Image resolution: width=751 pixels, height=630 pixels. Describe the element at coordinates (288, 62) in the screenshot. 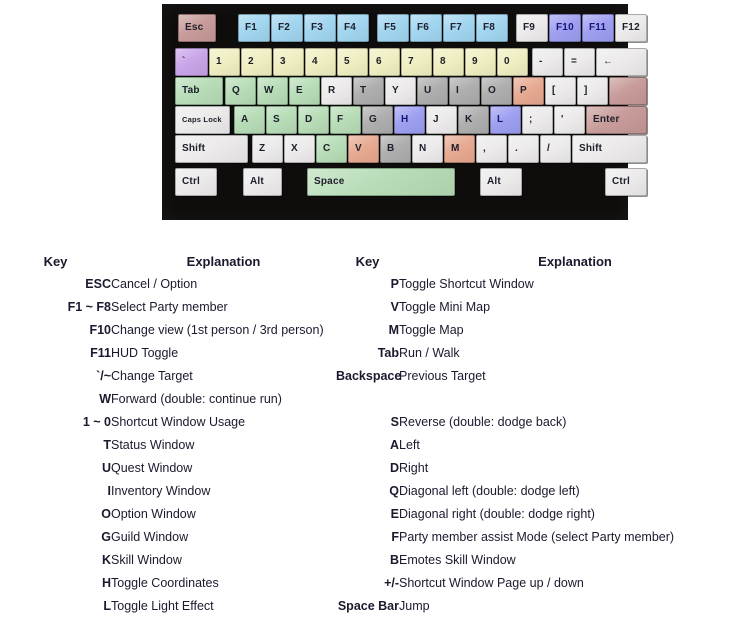

I see `key-3-1-3: 3` at that location.